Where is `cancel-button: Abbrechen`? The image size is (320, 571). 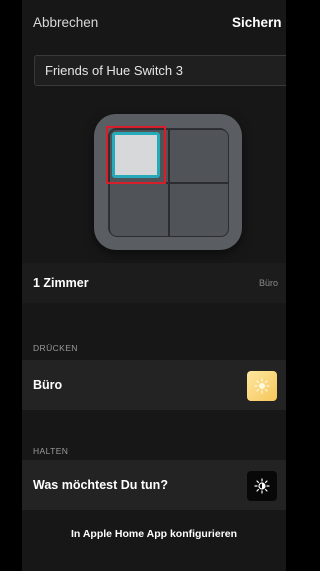 cancel-button: Abbrechen is located at coordinates (65, 22).